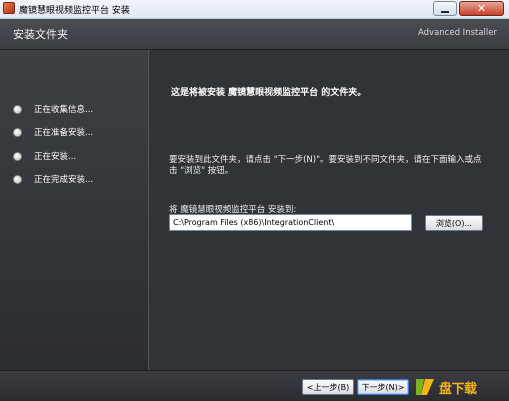  Describe the element at coordinates (290, 222) in the screenshot. I see `install-path-input` at that location.